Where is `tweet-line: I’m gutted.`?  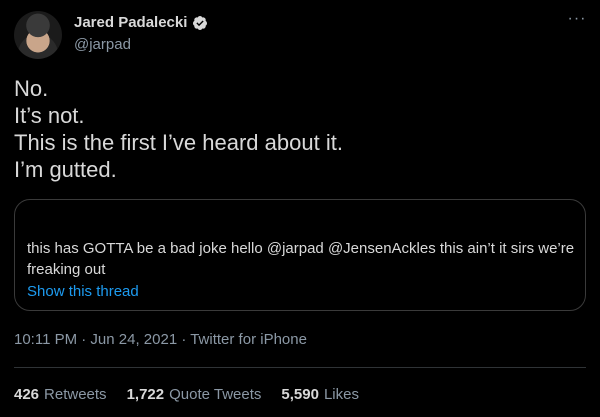 tweet-line: I’m gutted. is located at coordinates (65, 169).